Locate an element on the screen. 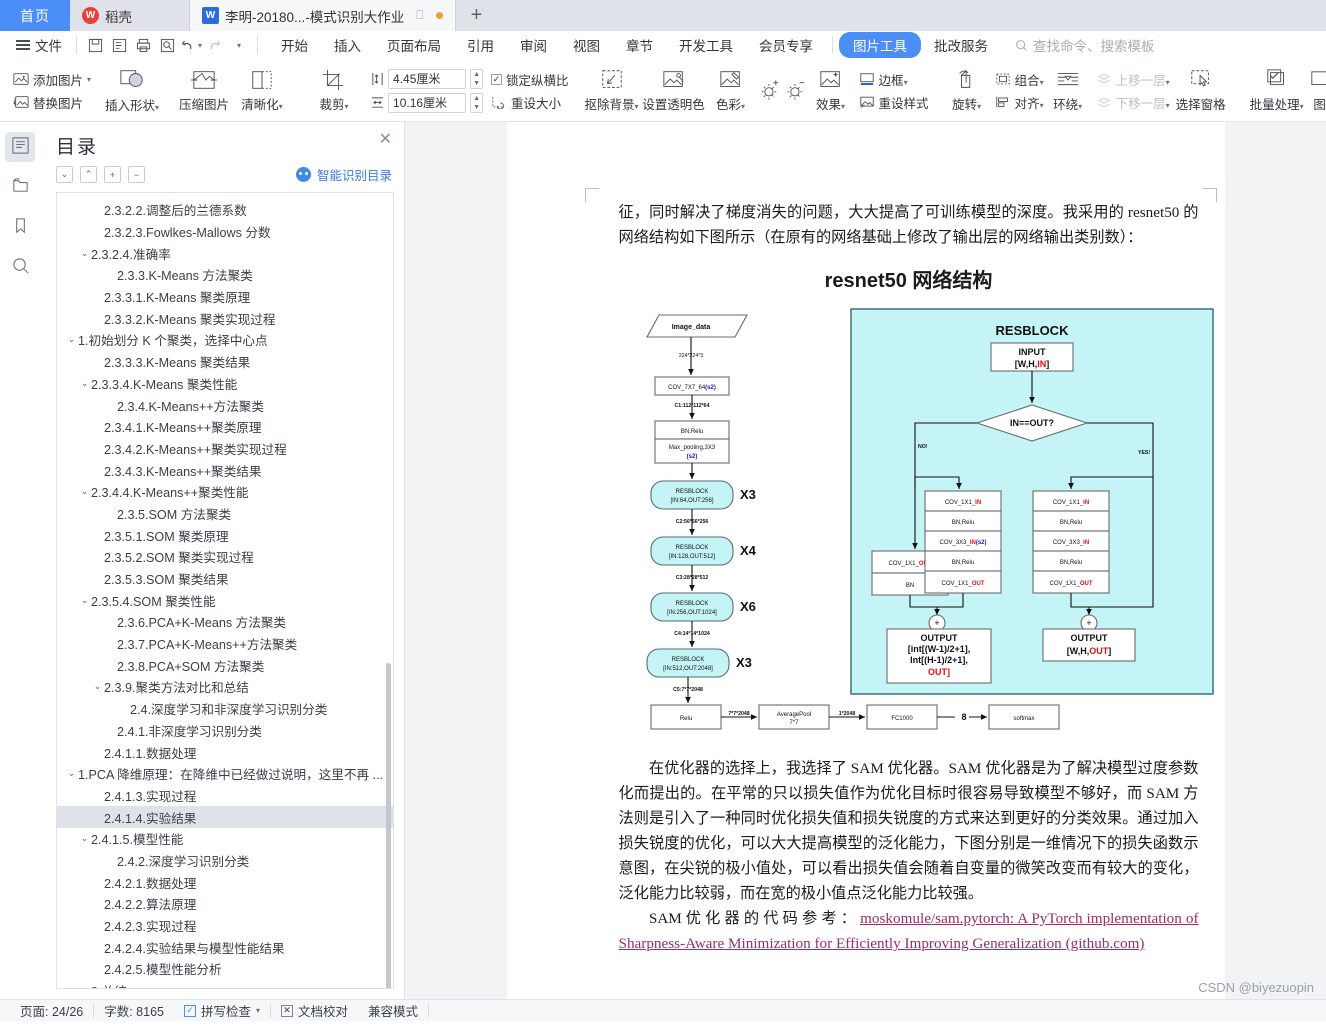 The image size is (1326, 1034). toc-item: ⌄ 2.3.3.4.K-Means 聚类性能 is located at coordinates (225, 384).